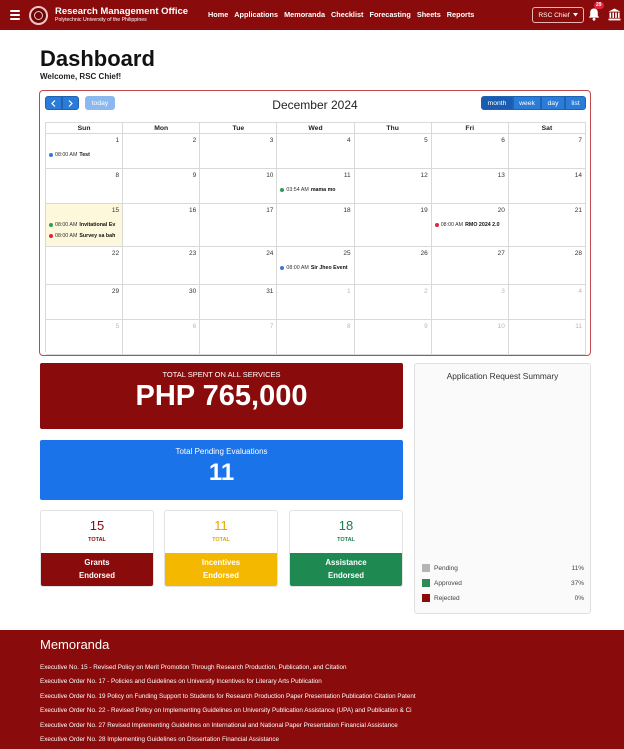 The height and width of the screenshot is (749, 624). I want to click on day-number: 5, so click(118, 326).